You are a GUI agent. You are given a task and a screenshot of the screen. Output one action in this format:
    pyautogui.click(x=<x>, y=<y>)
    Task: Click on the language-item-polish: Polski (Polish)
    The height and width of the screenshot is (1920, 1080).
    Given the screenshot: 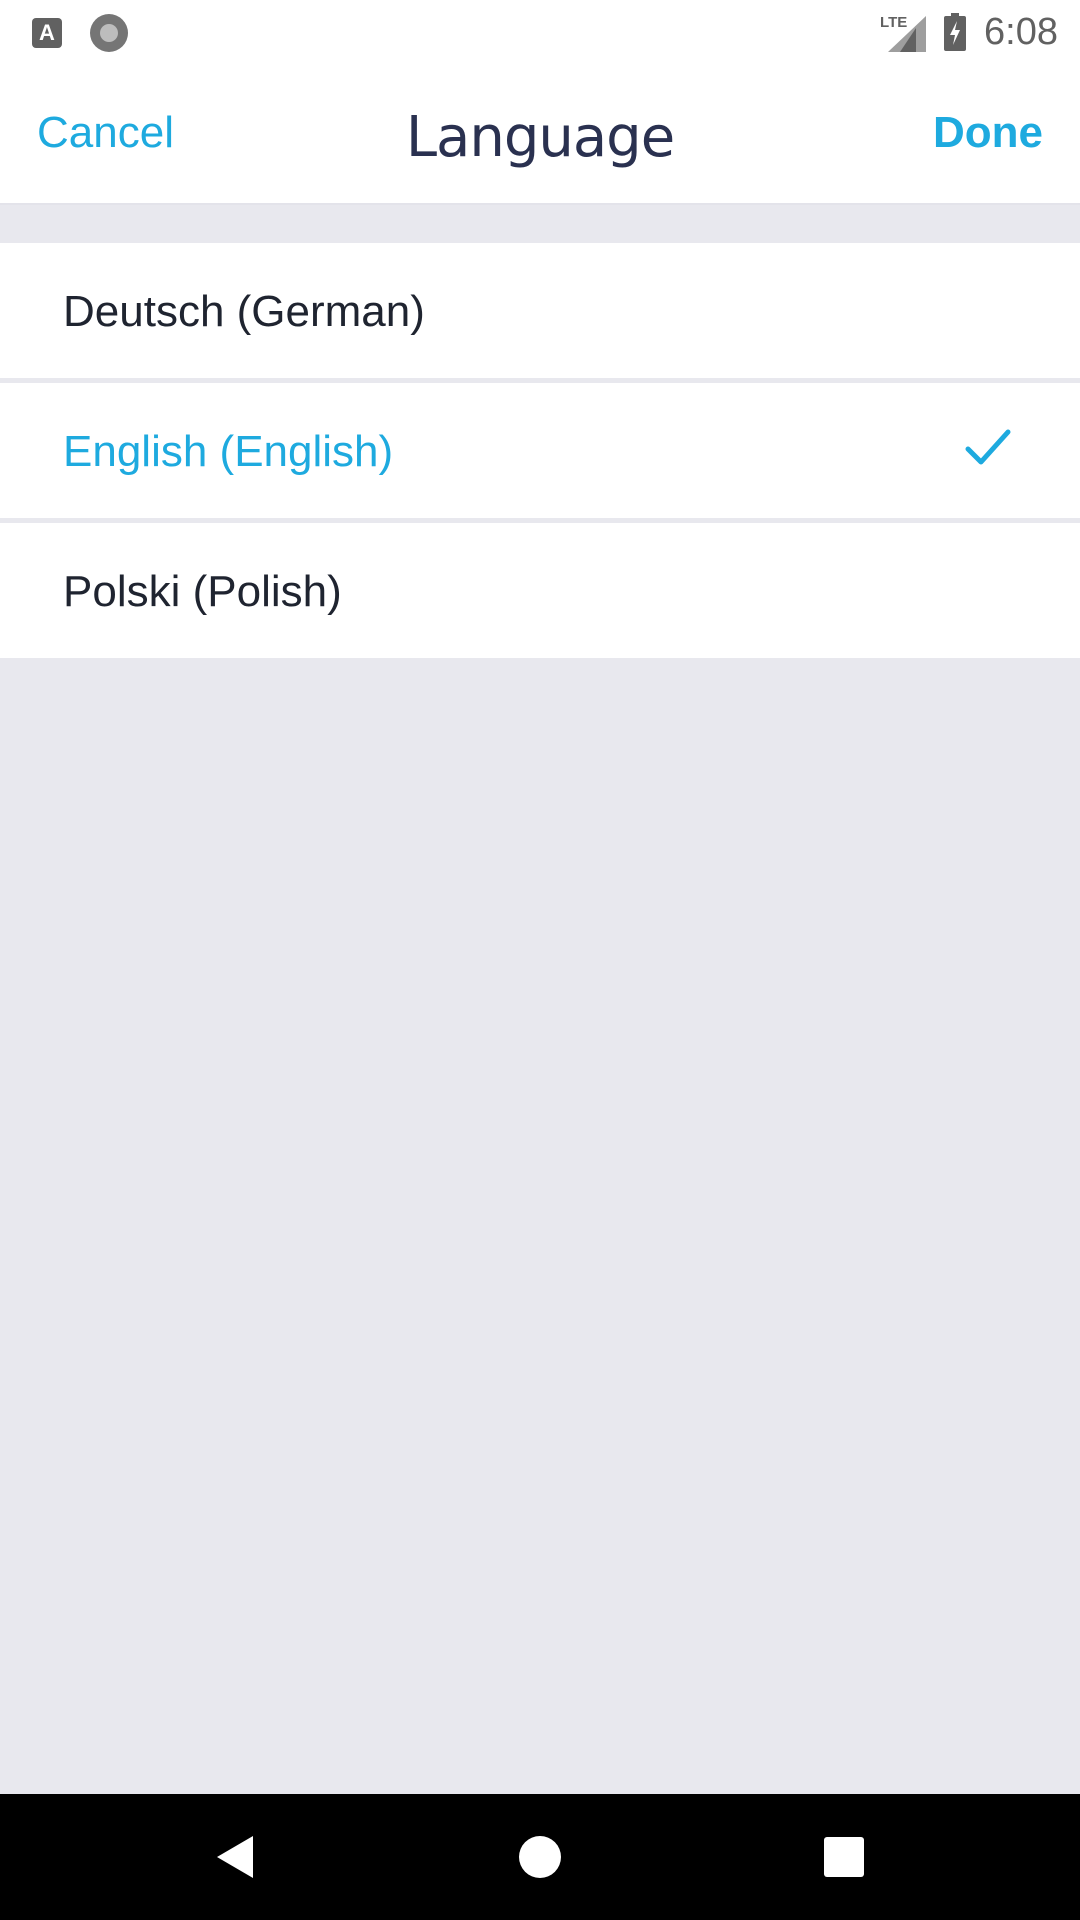 What is the action you would take?
    pyautogui.click(x=540, y=590)
    